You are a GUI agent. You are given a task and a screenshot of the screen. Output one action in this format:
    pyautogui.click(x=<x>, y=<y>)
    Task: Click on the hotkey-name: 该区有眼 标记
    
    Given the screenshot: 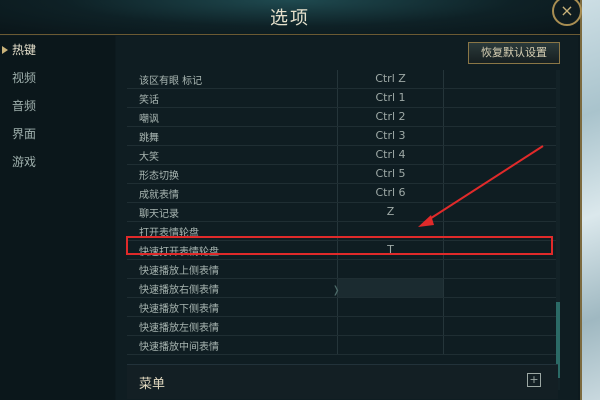 What is the action you would take?
    pyautogui.click(x=171, y=81)
    